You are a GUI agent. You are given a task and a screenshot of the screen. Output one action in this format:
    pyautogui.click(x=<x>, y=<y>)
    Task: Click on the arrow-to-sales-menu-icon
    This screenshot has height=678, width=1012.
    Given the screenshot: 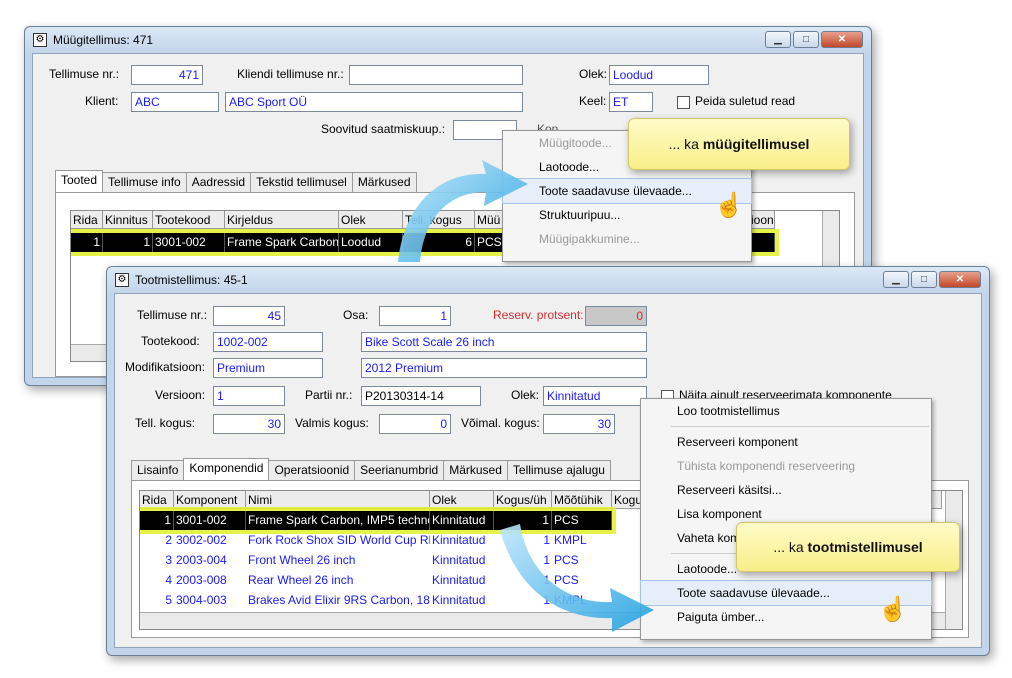 What is the action you would take?
    pyautogui.click(x=463, y=211)
    